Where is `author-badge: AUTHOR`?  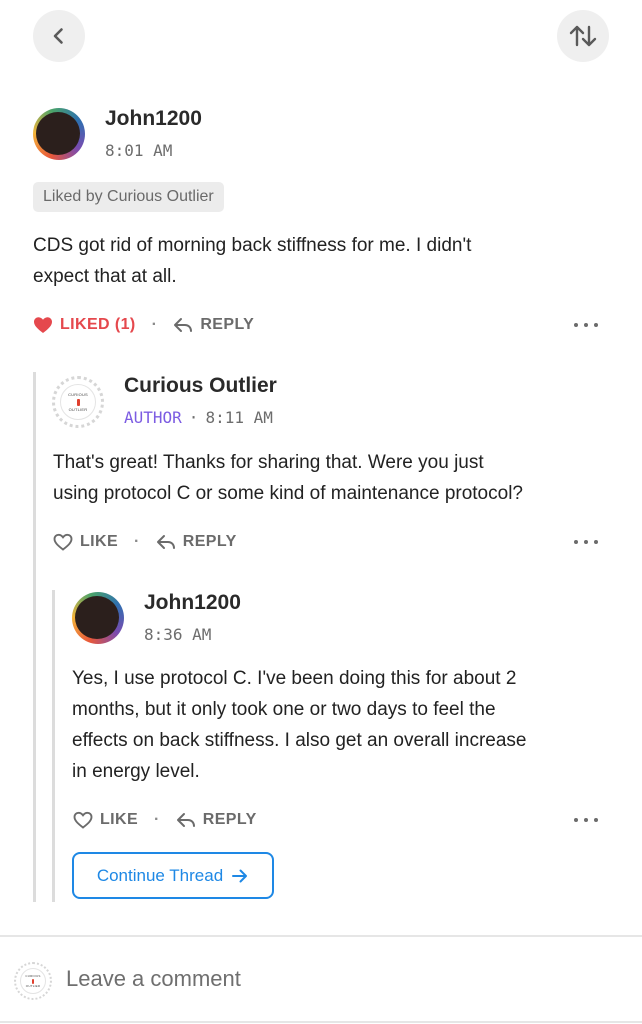
author-badge: AUTHOR is located at coordinates (153, 417).